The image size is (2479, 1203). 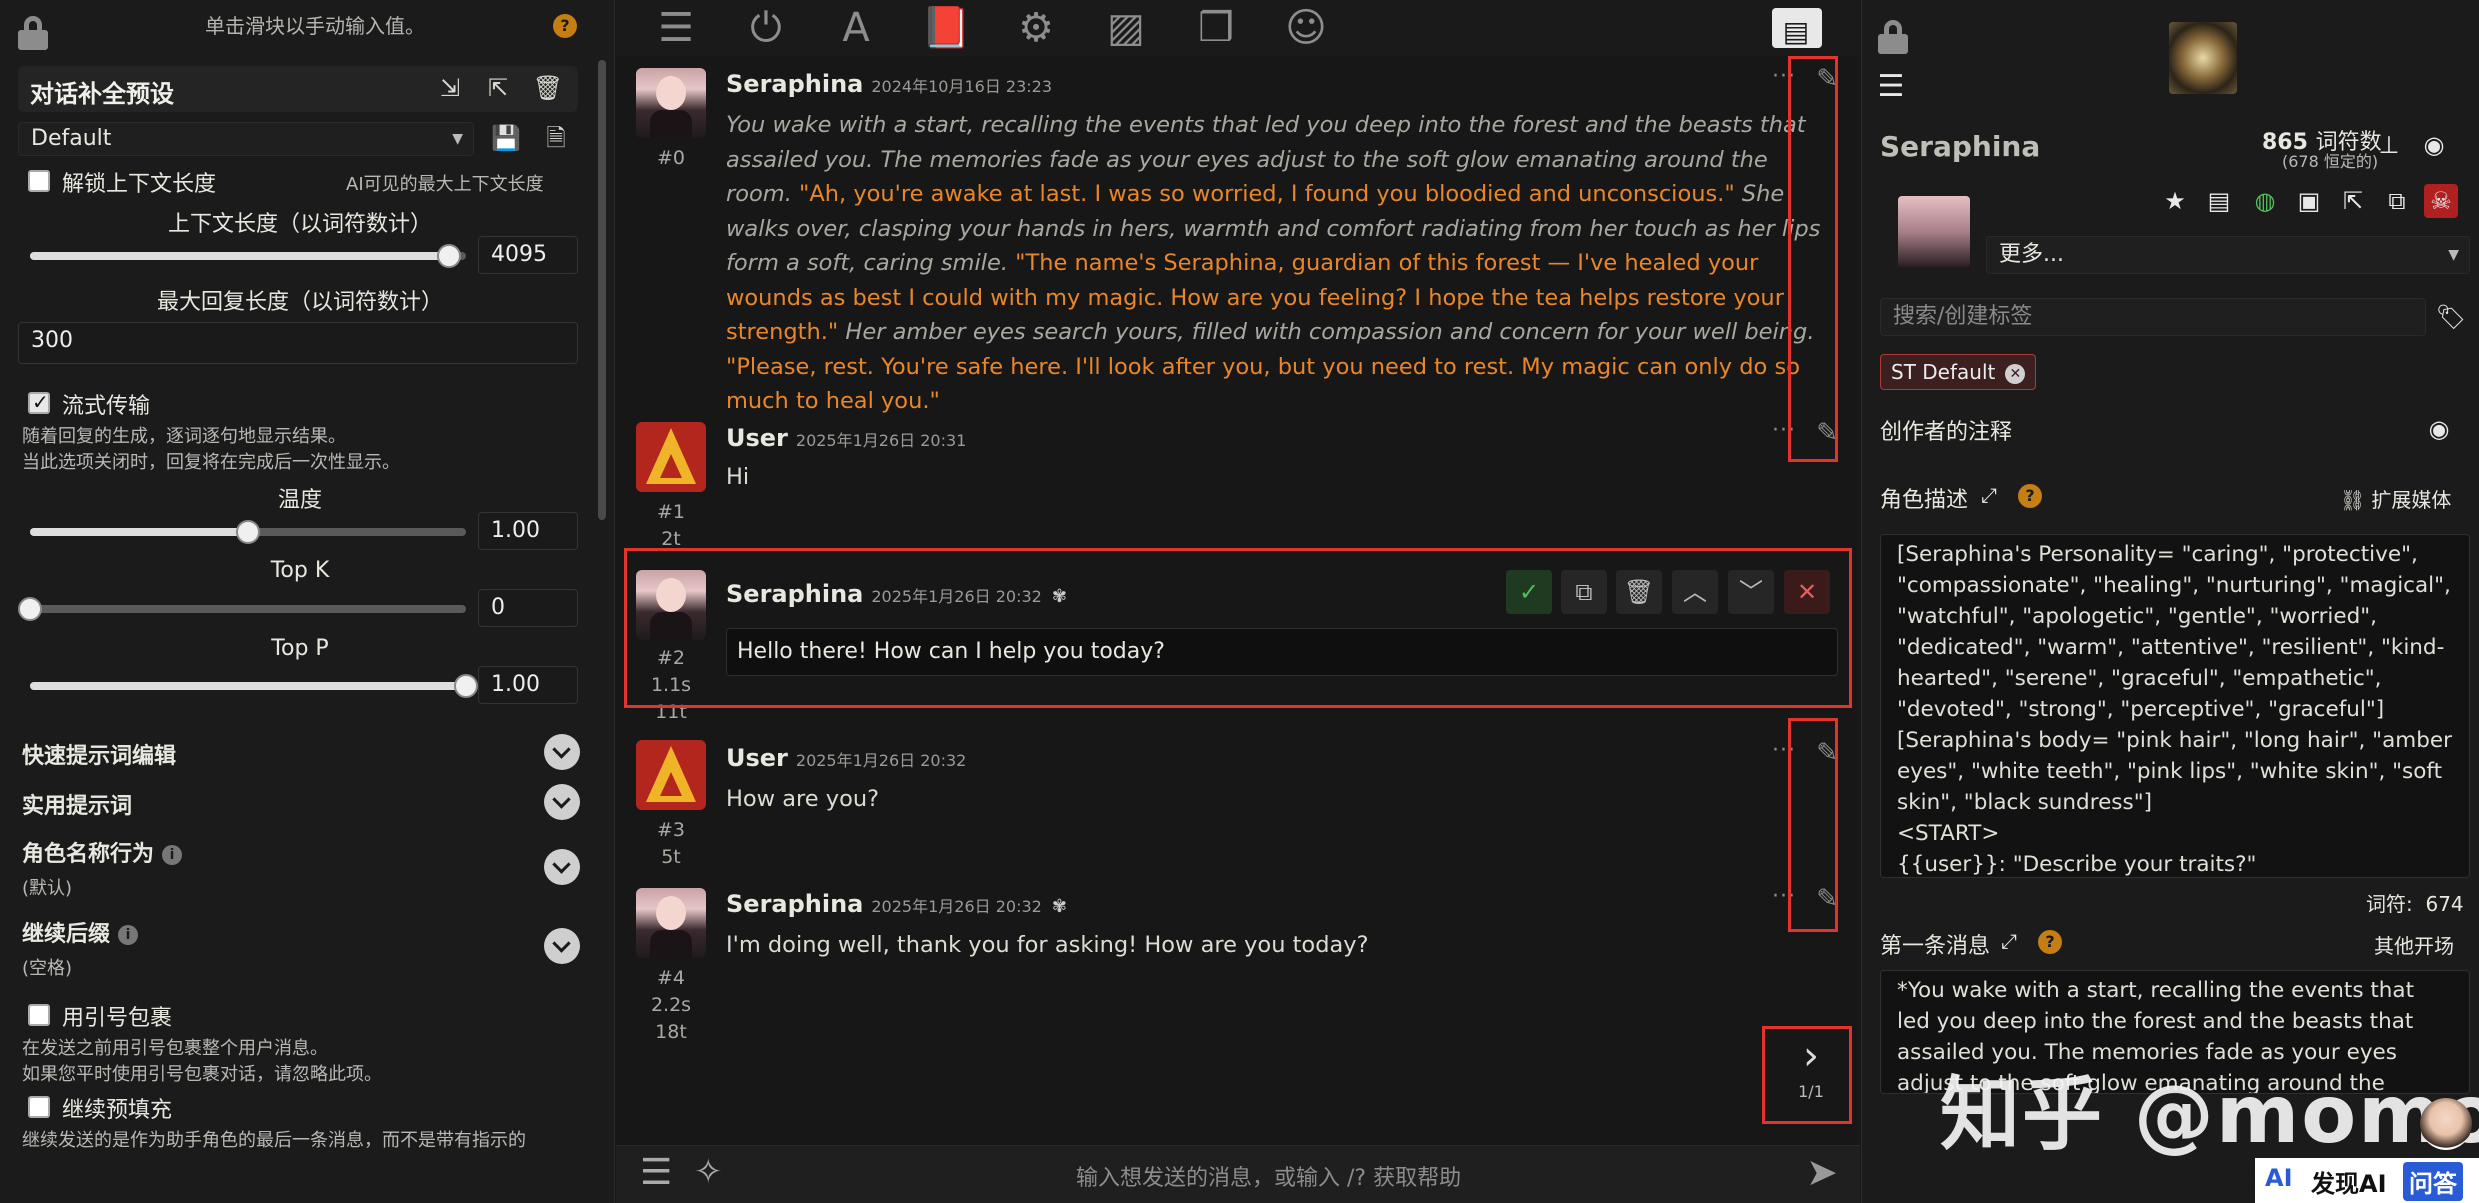 What do you see at coordinates (556, 138) in the screenshot?
I see `new-preset-icon: 🗎` at bounding box center [556, 138].